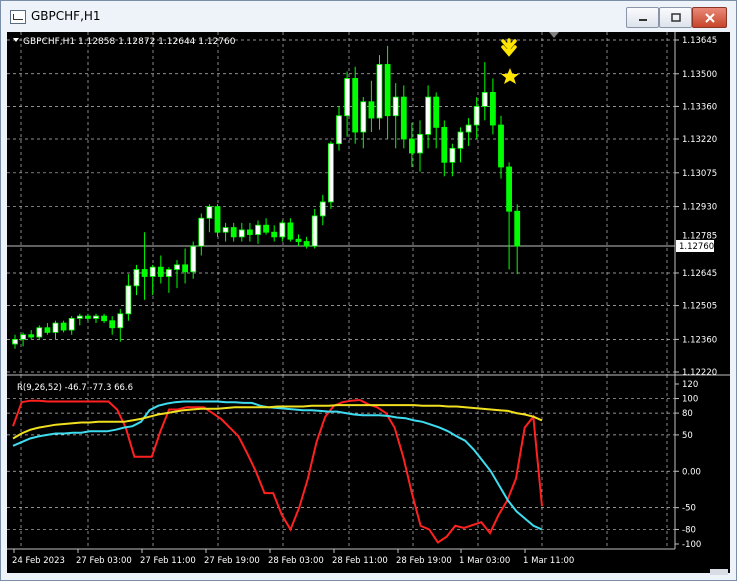 The width and height of the screenshot is (737, 581). What do you see at coordinates (104, 561) in the screenshot?
I see `time-axis-label: 27 Feb 03:00` at bounding box center [104, 561].